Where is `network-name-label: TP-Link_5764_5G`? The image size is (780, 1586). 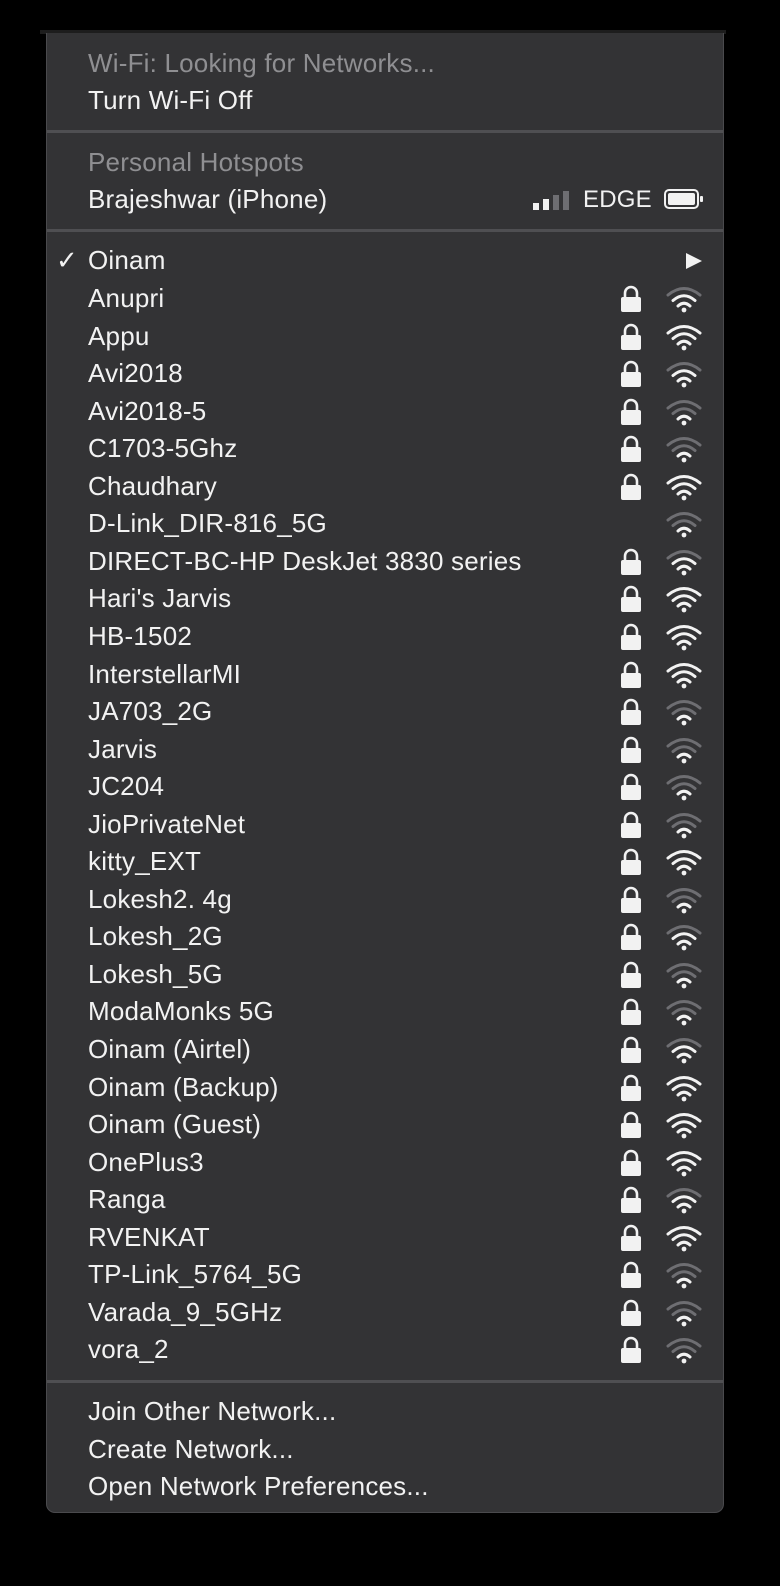
network-name-label: TP-Link_5764_5G is located at coordinates (195, 1274).